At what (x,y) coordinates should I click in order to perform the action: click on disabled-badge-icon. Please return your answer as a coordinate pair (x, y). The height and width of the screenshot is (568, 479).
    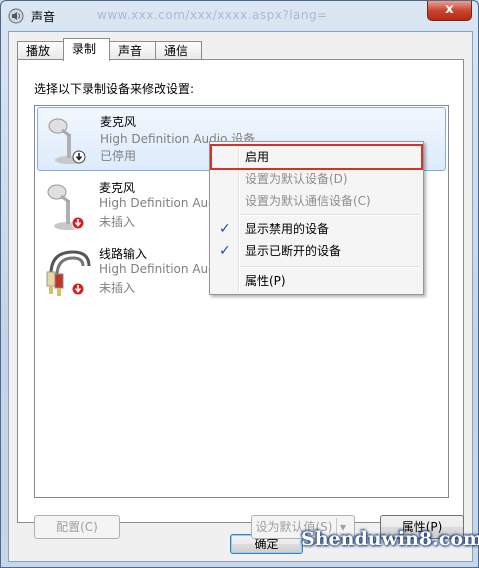
    Looking at the image, I should click on (79, 157).